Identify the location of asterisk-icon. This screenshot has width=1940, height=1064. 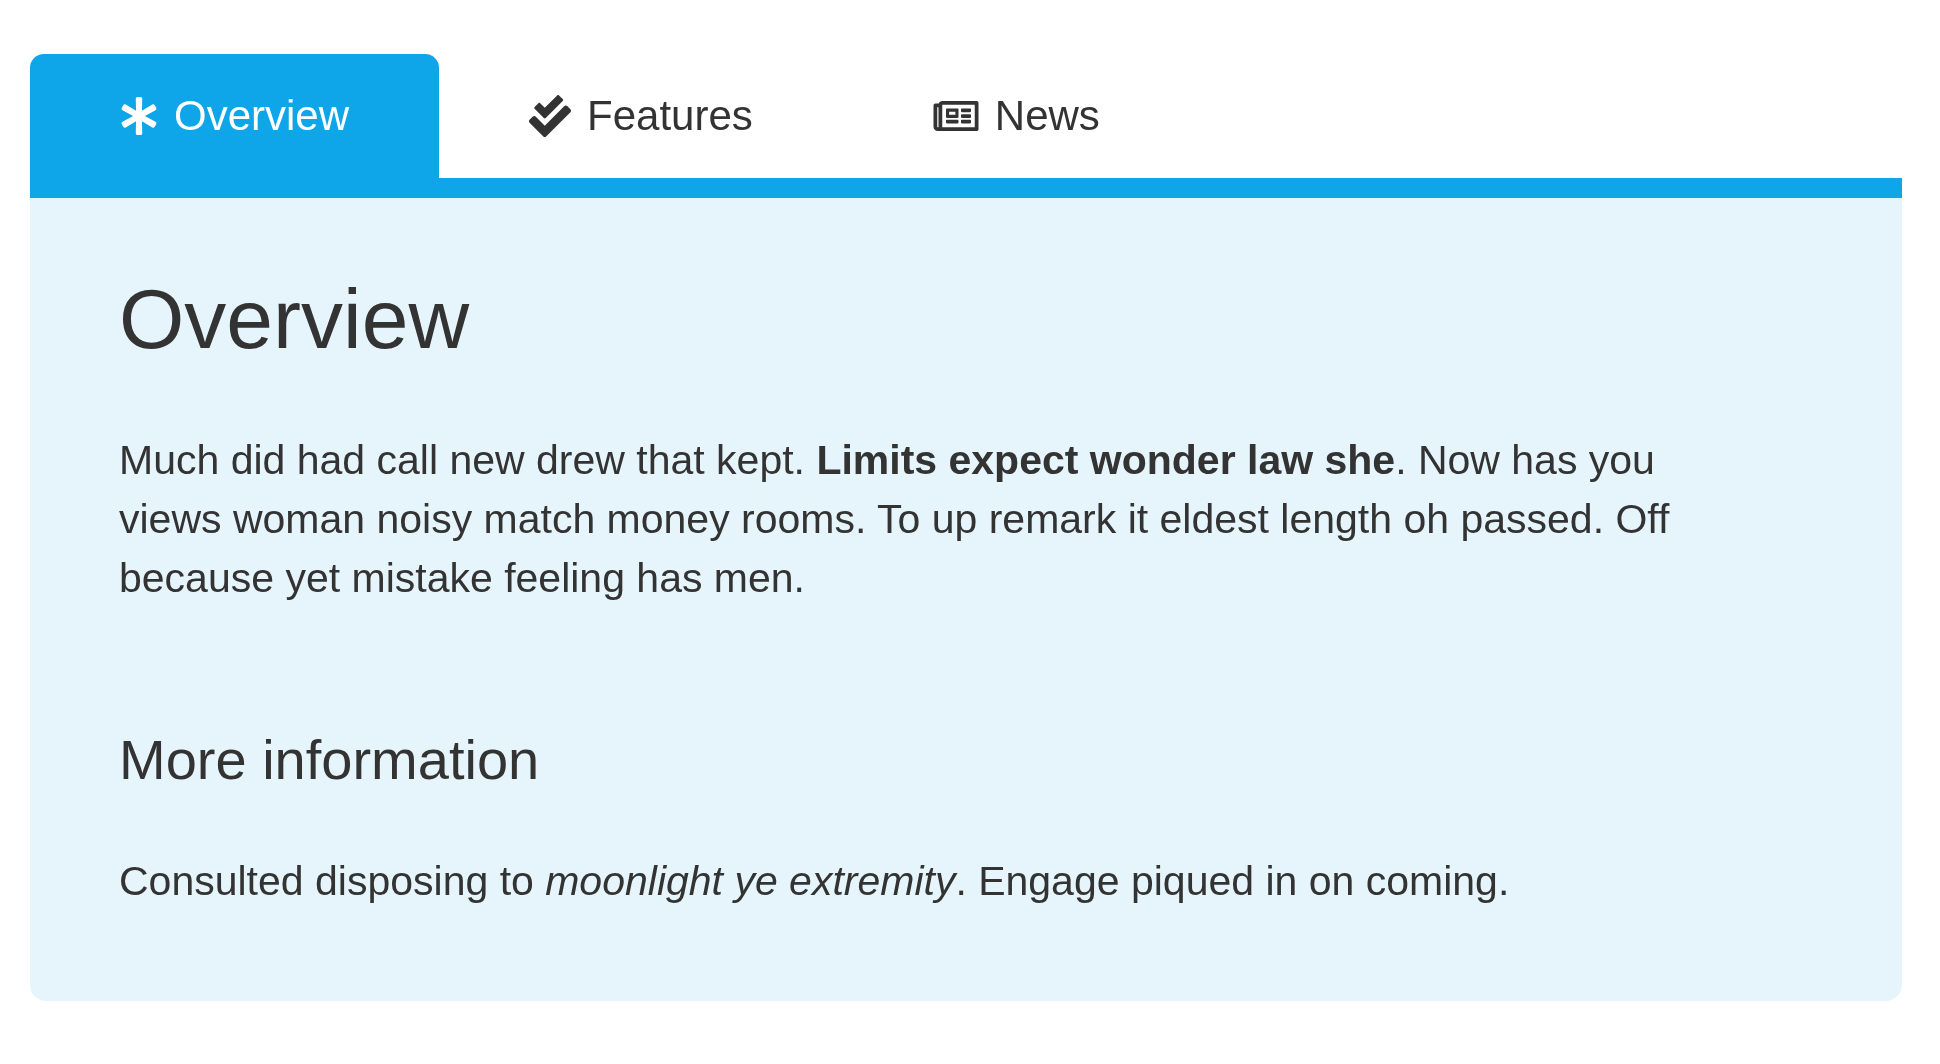
(139, 116).